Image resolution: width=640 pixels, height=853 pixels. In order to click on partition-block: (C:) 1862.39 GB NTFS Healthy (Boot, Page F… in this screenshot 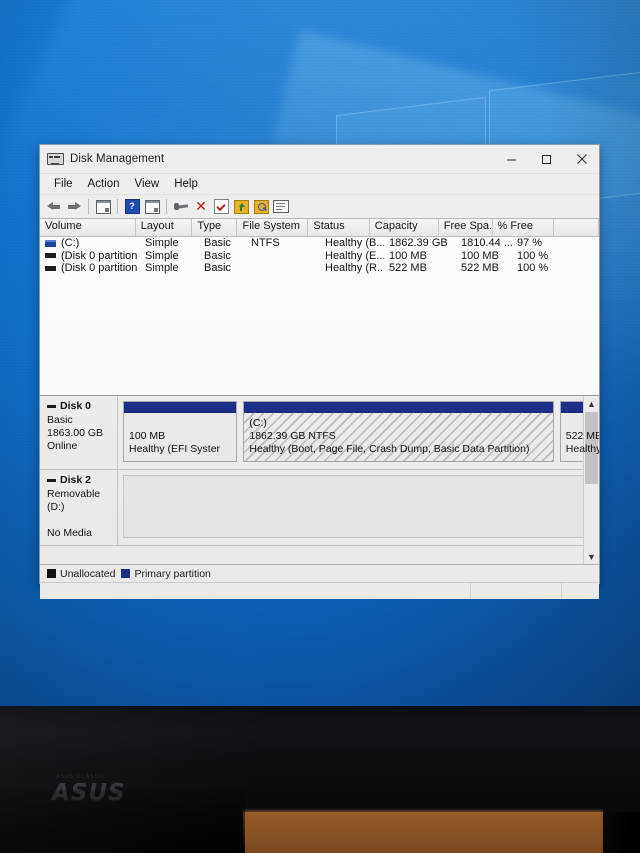, I will do `click(398, 431)`.